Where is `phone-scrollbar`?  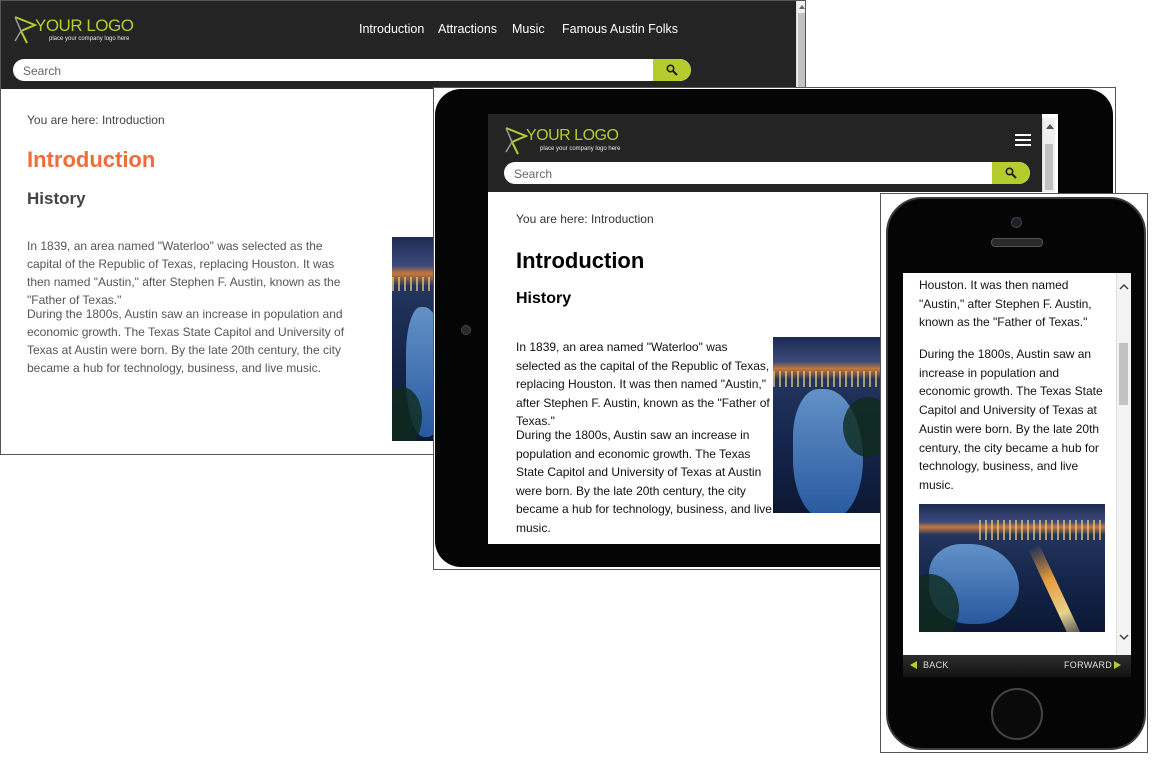
phone-scrollbar is located at coordinates (1123, 464).